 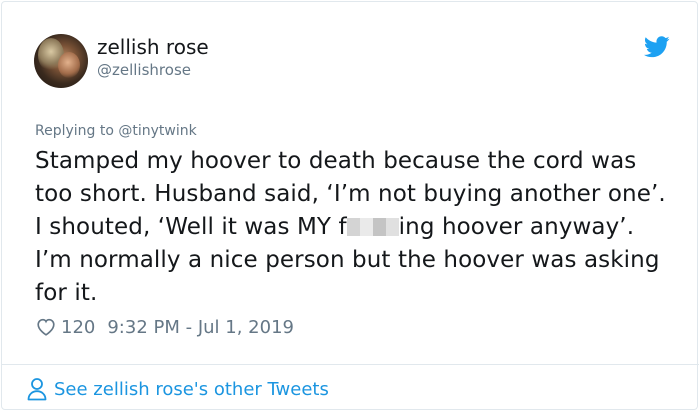 I want to click on see-other-tweets-link: See zellish rose's other Tweets, so click(x=177, y=389).